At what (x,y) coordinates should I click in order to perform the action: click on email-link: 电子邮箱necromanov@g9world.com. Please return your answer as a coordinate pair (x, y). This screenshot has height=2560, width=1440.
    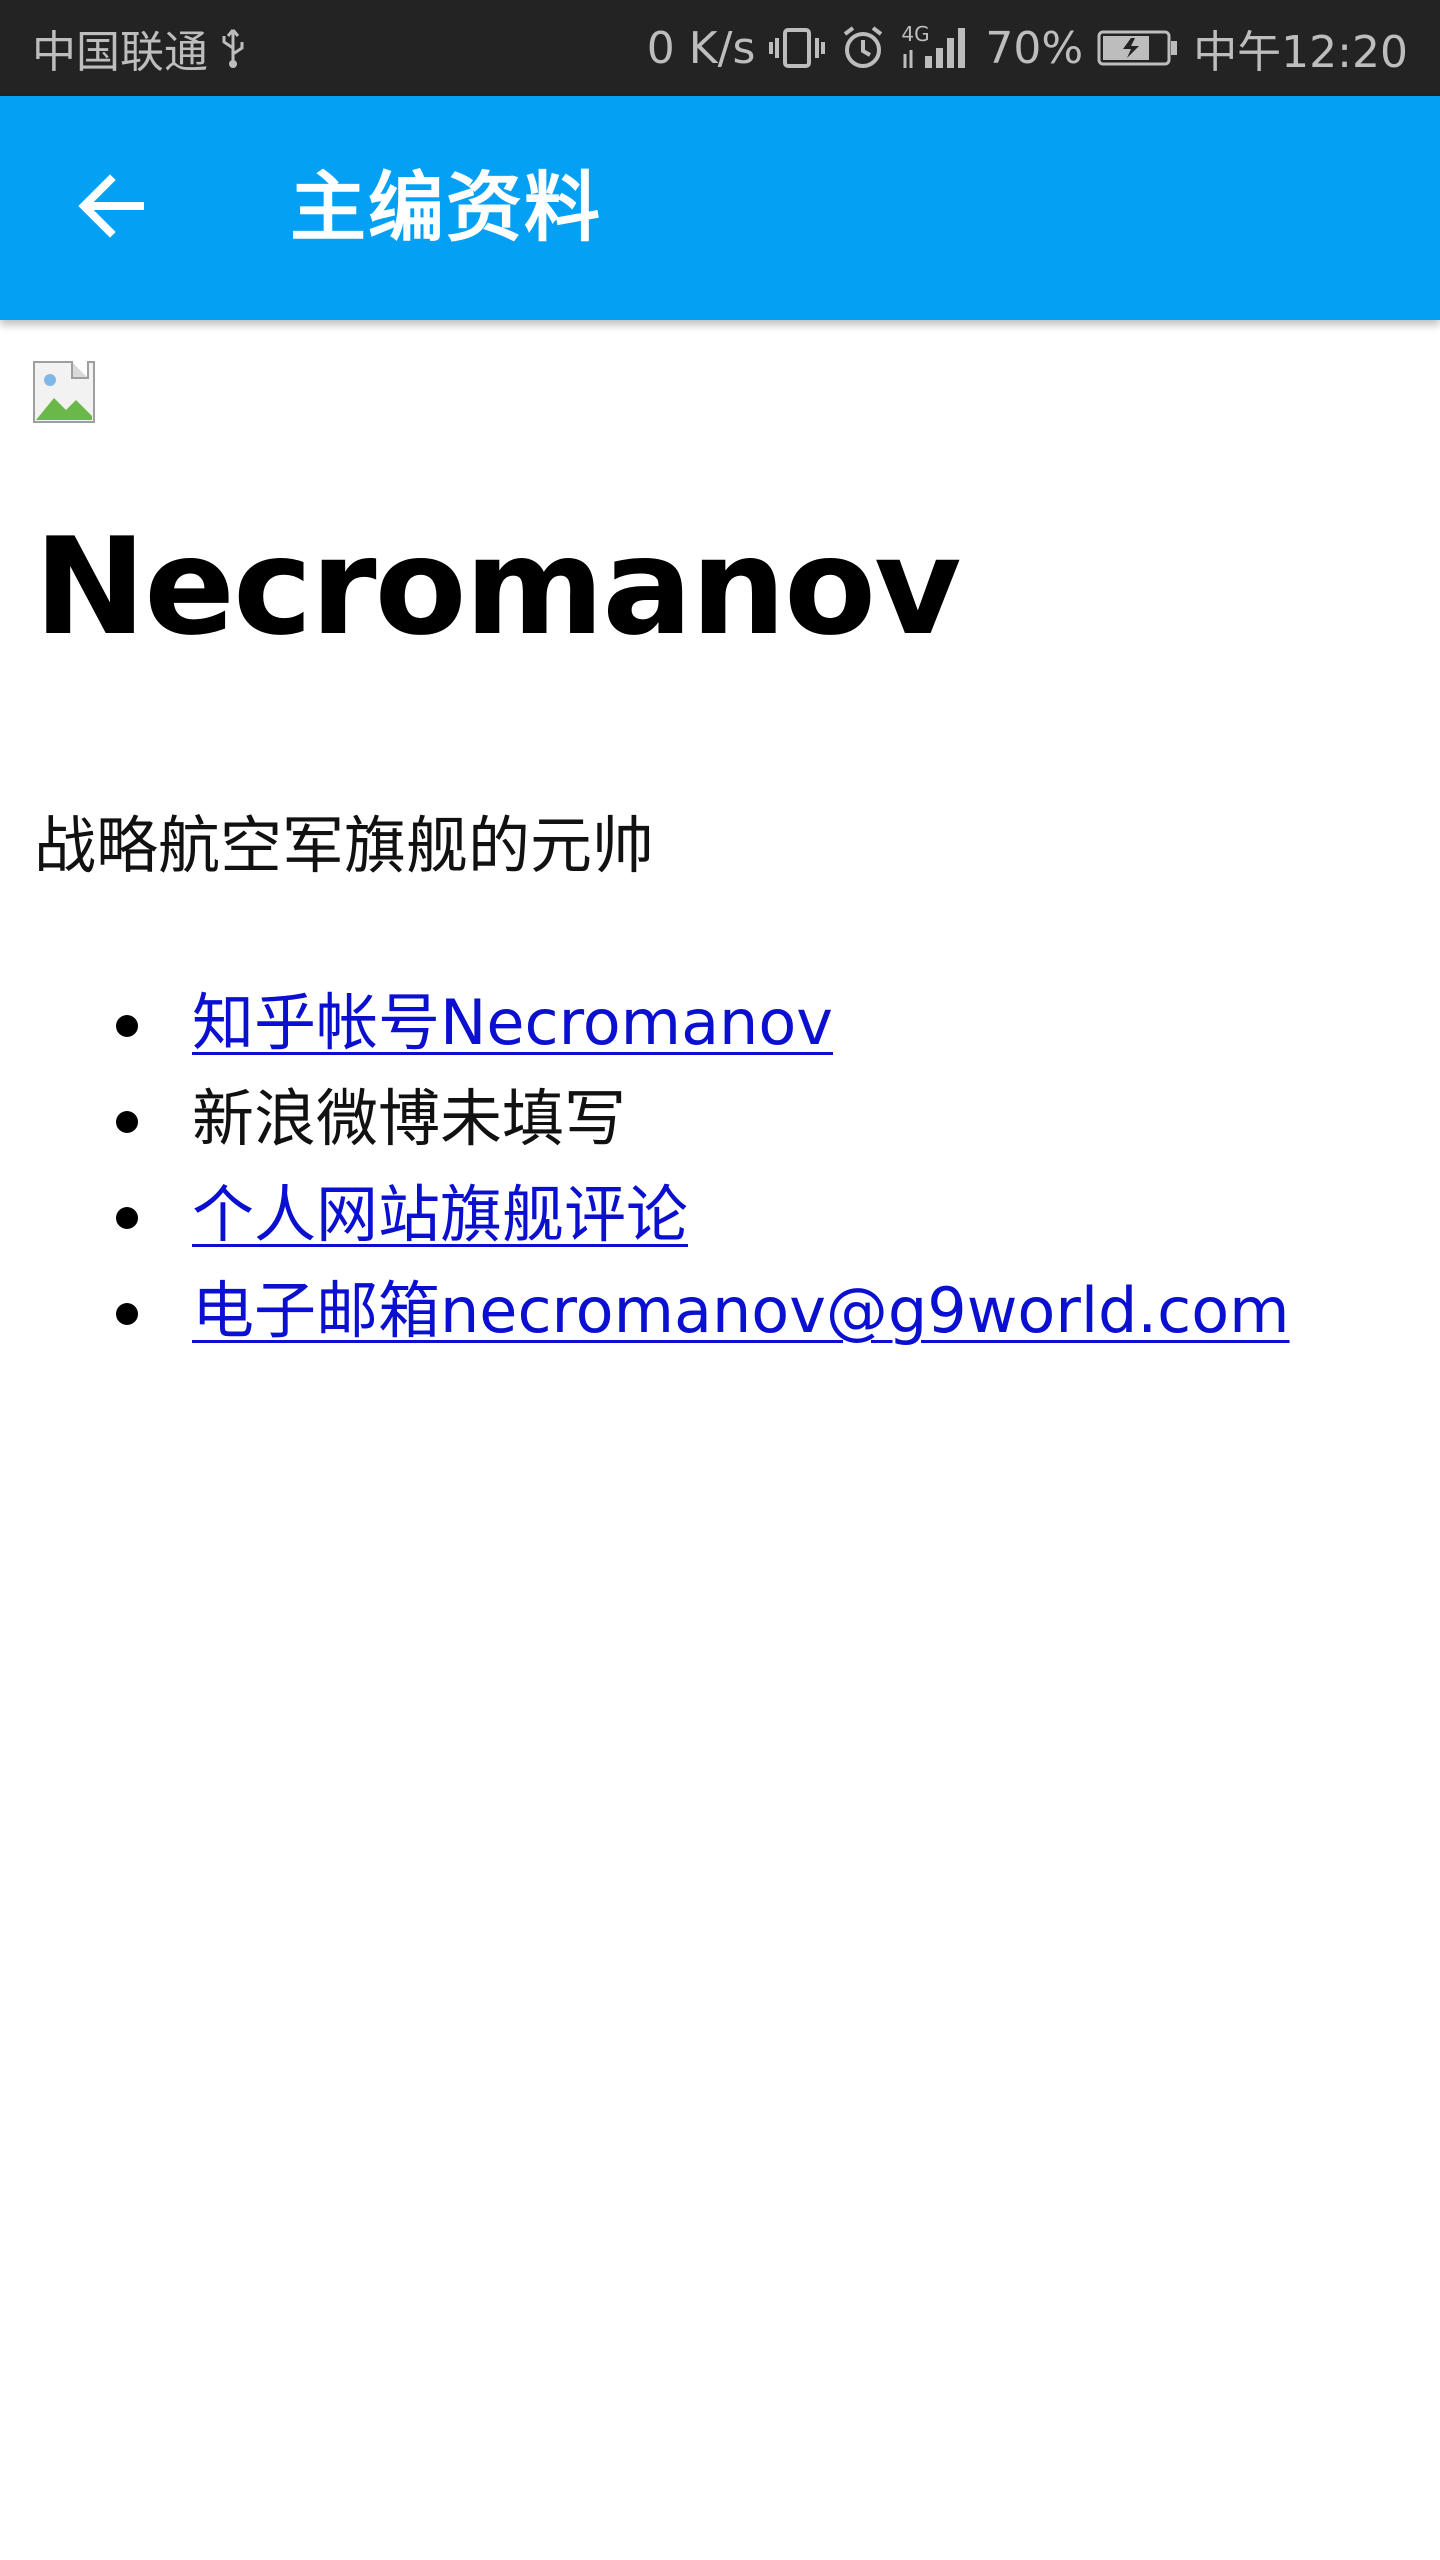
    Looking at the image, I should click on (741, 1310).